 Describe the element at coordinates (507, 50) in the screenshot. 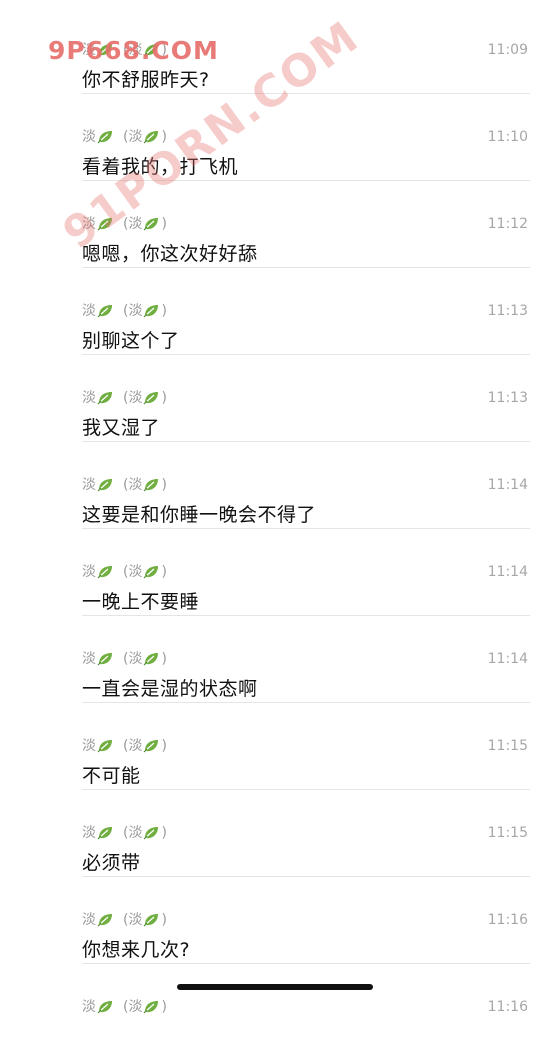

I see `message-time: 11:09` at that location.